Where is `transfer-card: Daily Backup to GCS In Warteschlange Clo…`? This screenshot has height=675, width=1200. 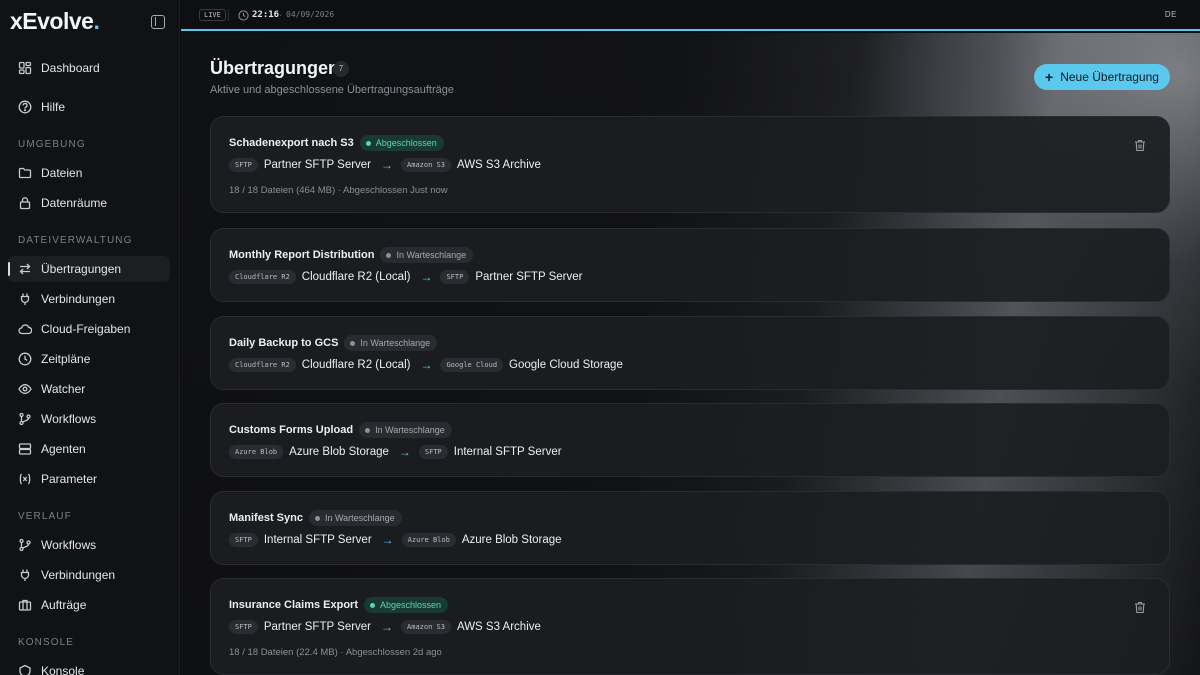
transfer-card: Daily Backup to GCS In Warteschlange Clo… is located at coordinates (690, 353).